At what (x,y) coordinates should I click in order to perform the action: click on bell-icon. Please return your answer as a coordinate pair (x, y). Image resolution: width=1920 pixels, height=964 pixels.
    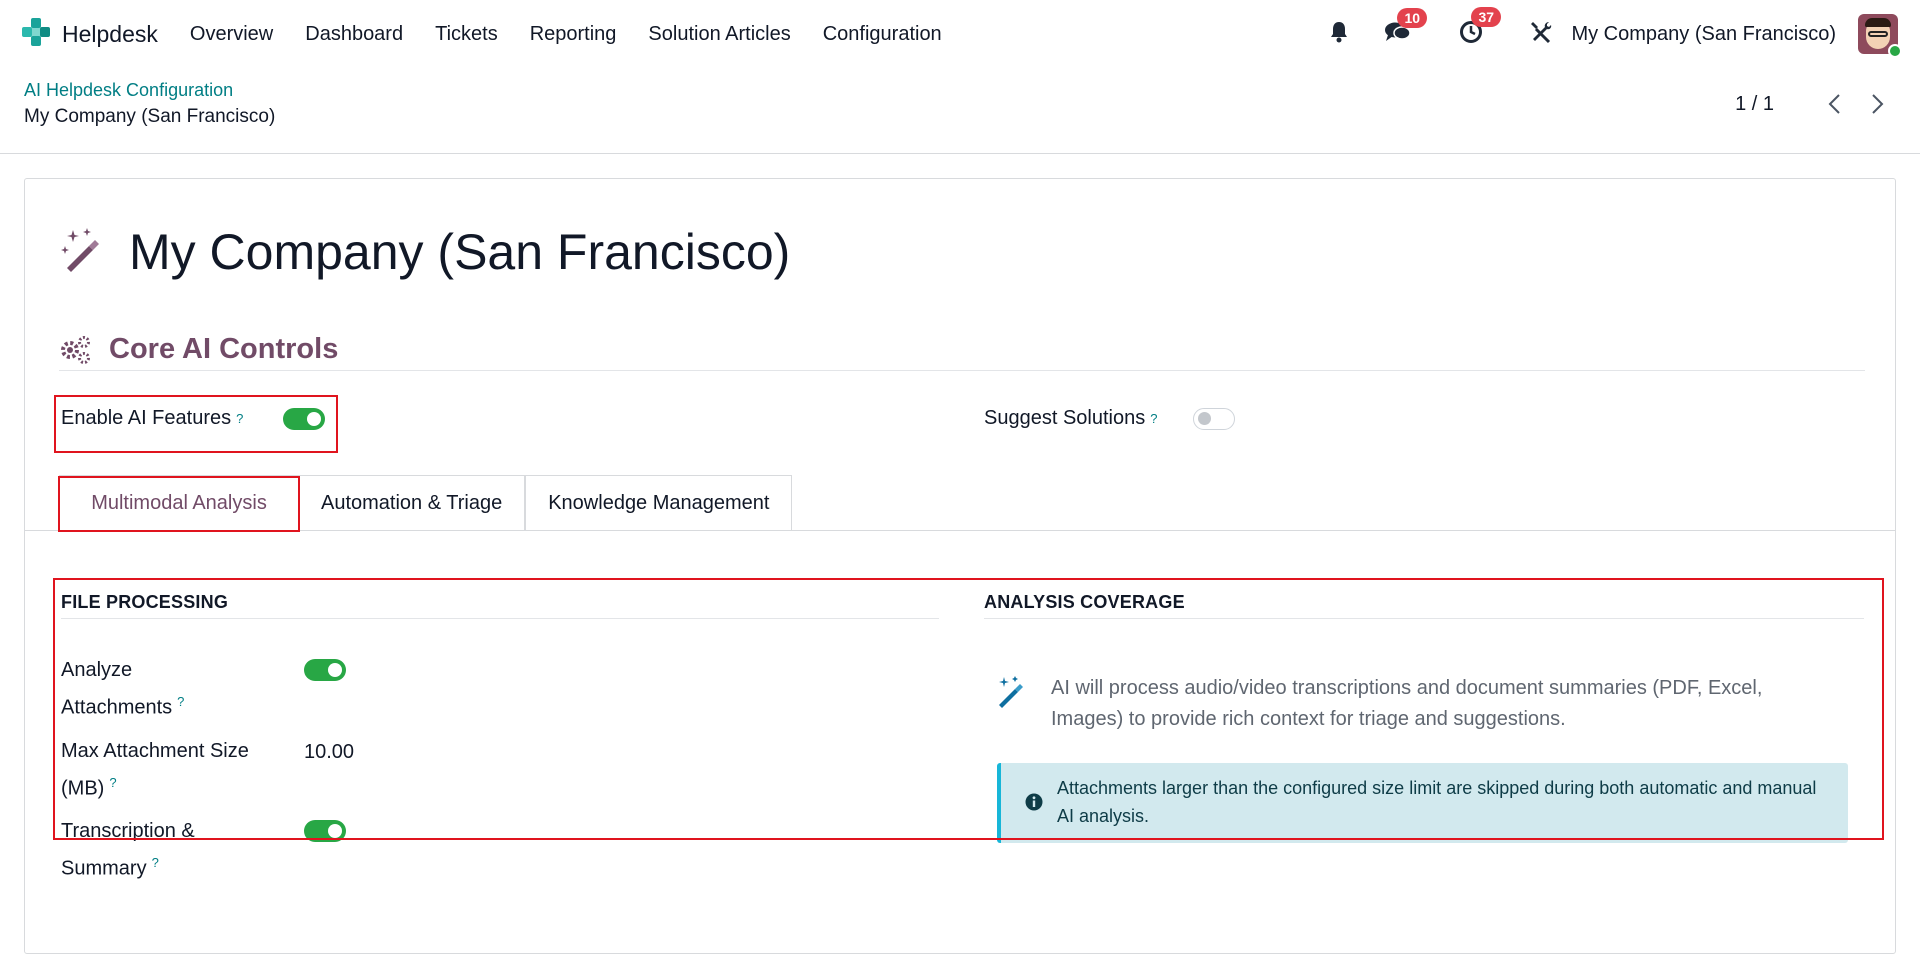
    Looking at the image, I should click on (1339, 34).